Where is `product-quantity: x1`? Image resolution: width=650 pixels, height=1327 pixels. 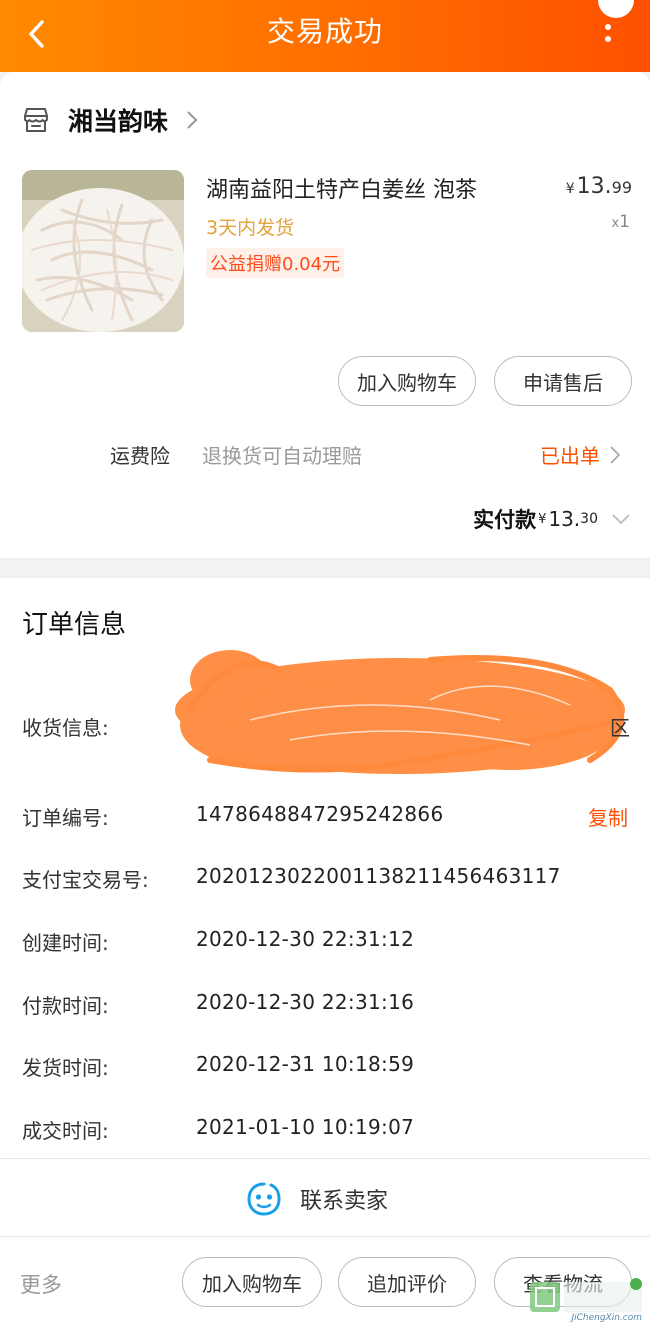 product-quantity: x1 is located at coordinates (620, 222).